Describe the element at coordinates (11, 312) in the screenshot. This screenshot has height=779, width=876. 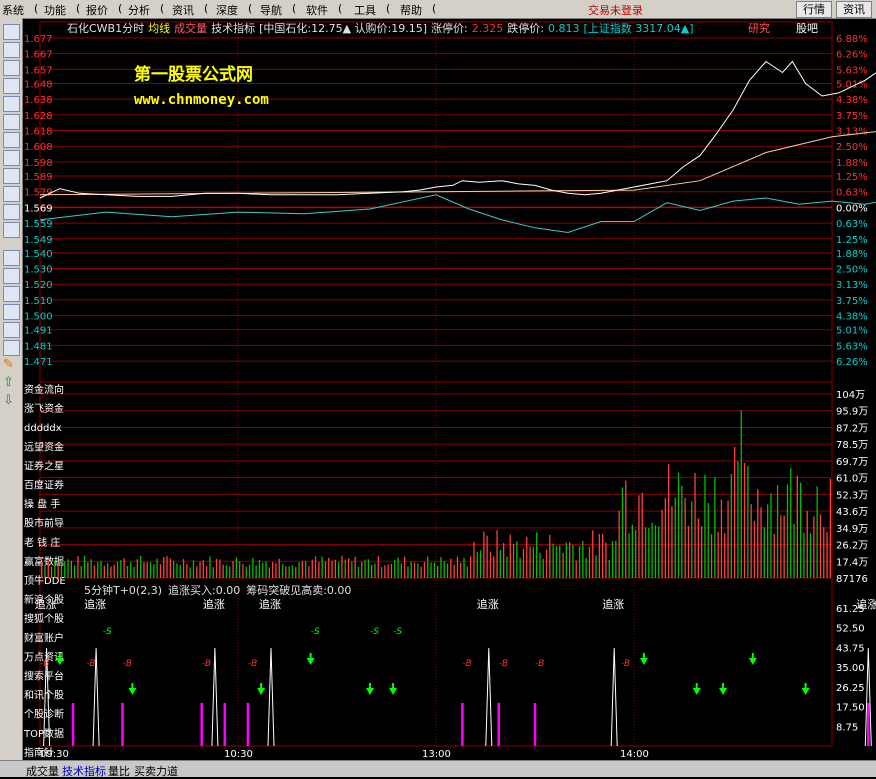
I see `percent-icon` at that location.